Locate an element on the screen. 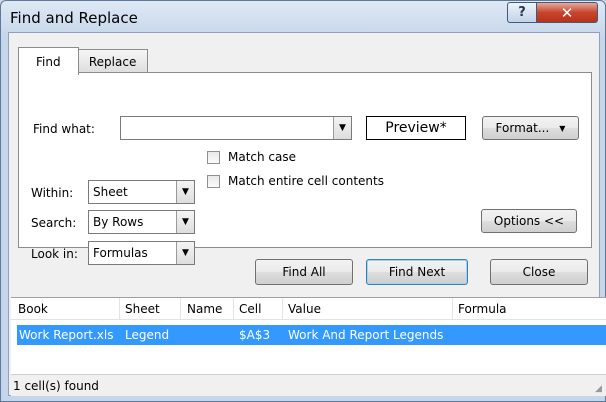 The height and width of the screenshot is (402, 606). search-select: By Rows ▼ is located at coordinates (141, 222).